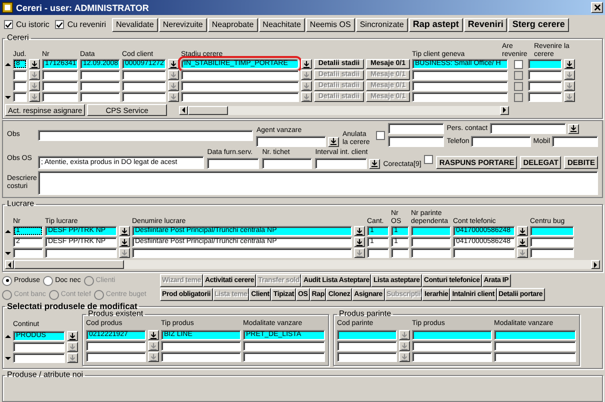 The image size is (605, 402). Describe the element at coordinates (382, 25) in the screenshot. I see `toolbar-button: Sincronizate` at that location.